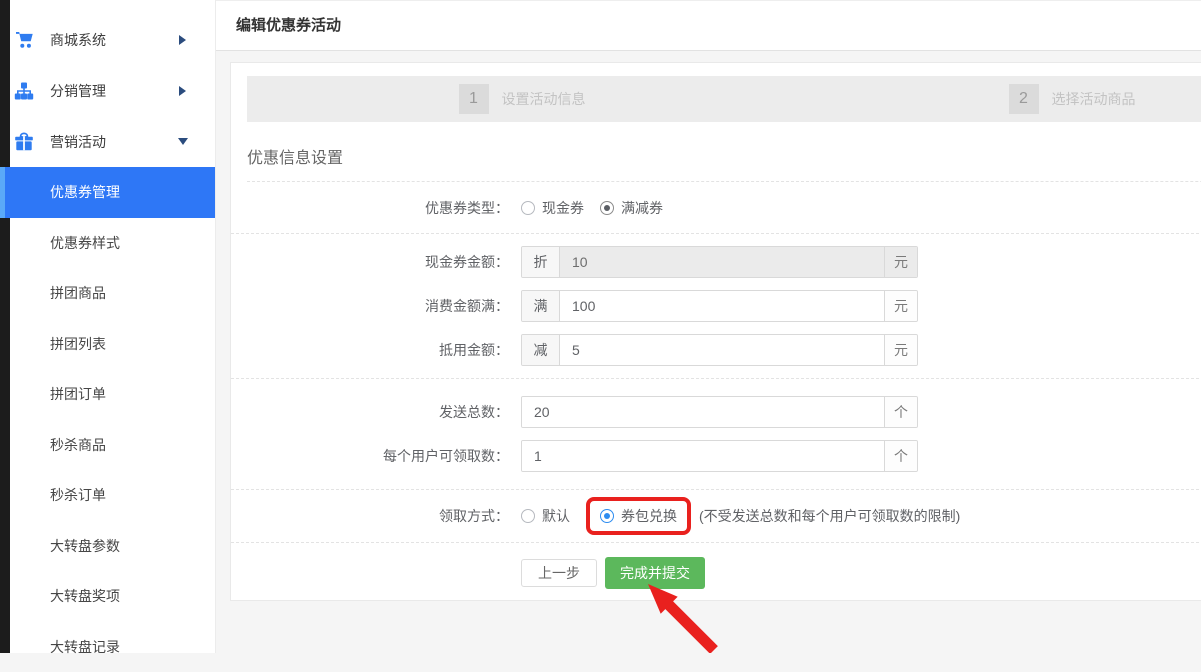 This screenshot has width=1201, height=672. I want to click on sidebar-item-groupbuy-orders: 拼团订单, so click(112, 394).